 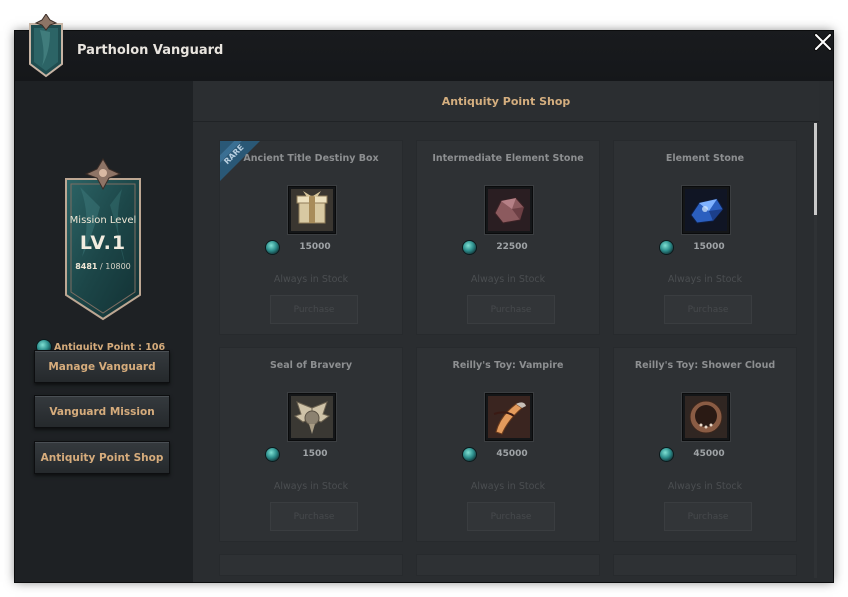 I want to click on shop-title: Antiquity Point Shop, so click(x=506, y=101).